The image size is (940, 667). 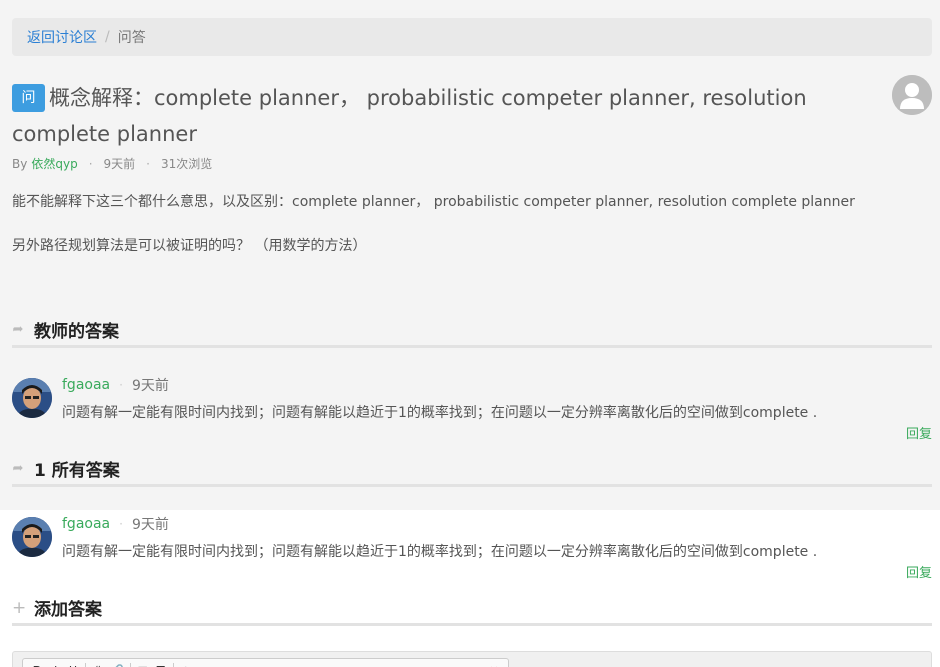 What do you see at coordinates (28, 98) in the screenshot?
I see `question-badge: 问` at bounding box center [28, 98].